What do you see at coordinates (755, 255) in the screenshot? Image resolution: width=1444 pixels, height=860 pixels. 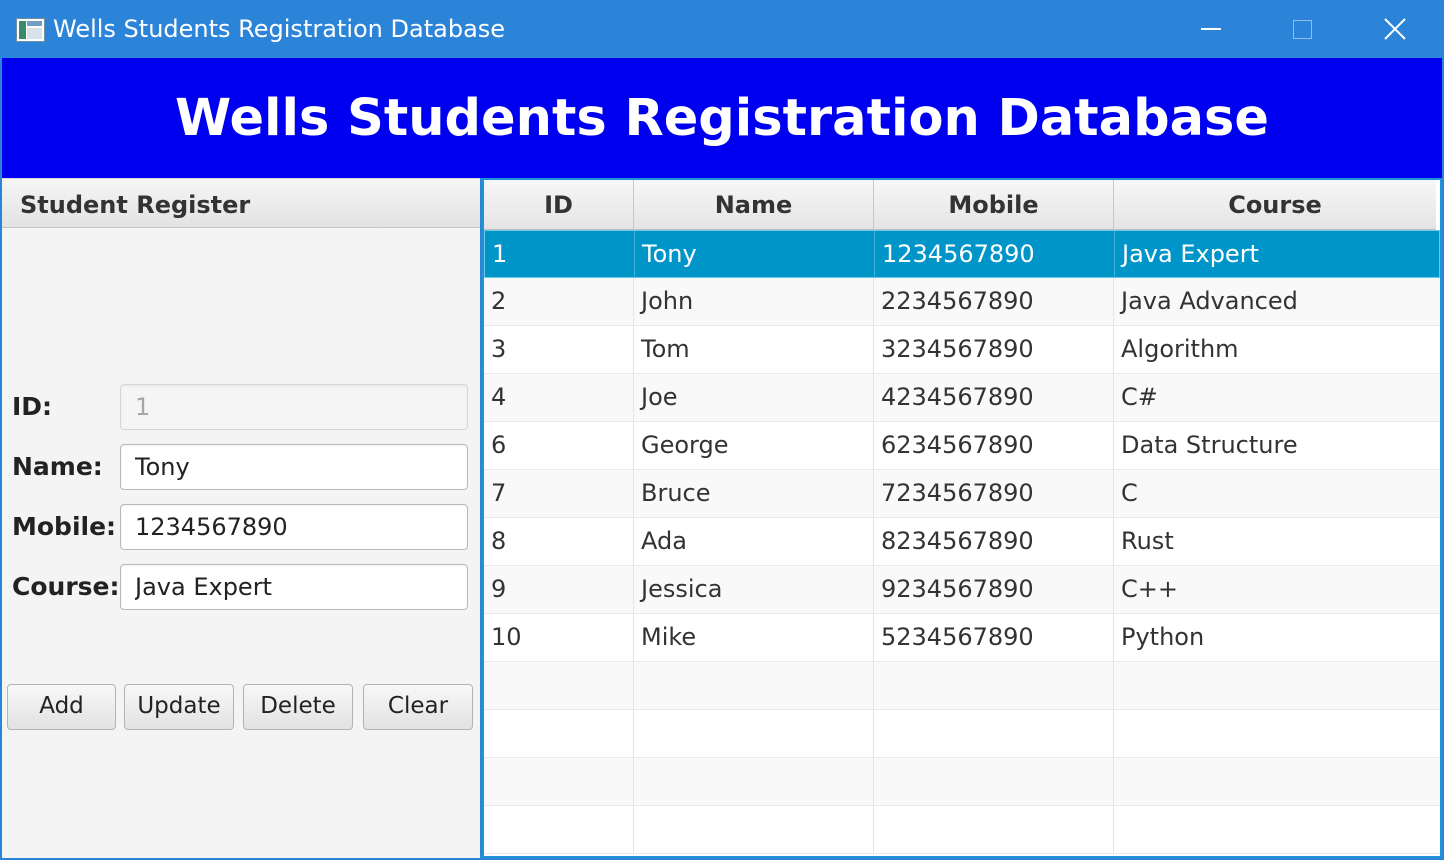 I see `cell-name: Tony` at bounding box center [755, 255].